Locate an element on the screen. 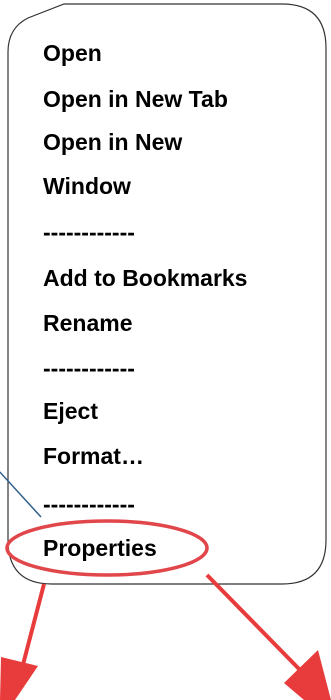 Image resolution: width=331 pixels, height=700 pixels. left-arrow-head is located at coordinates (19, 678).